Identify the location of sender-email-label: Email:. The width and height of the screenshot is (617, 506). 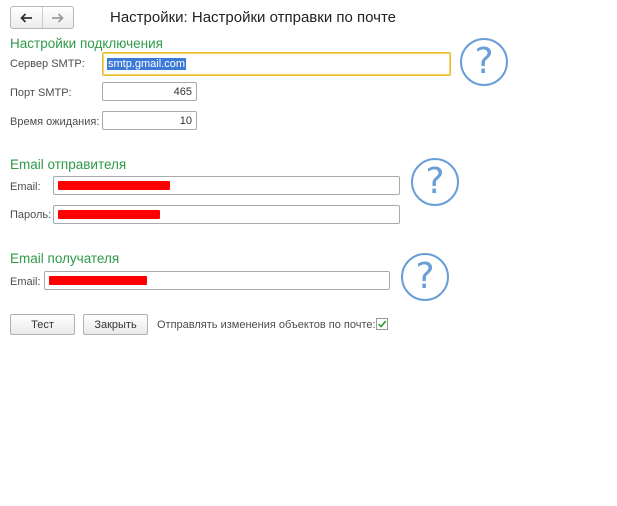
(25, 187).